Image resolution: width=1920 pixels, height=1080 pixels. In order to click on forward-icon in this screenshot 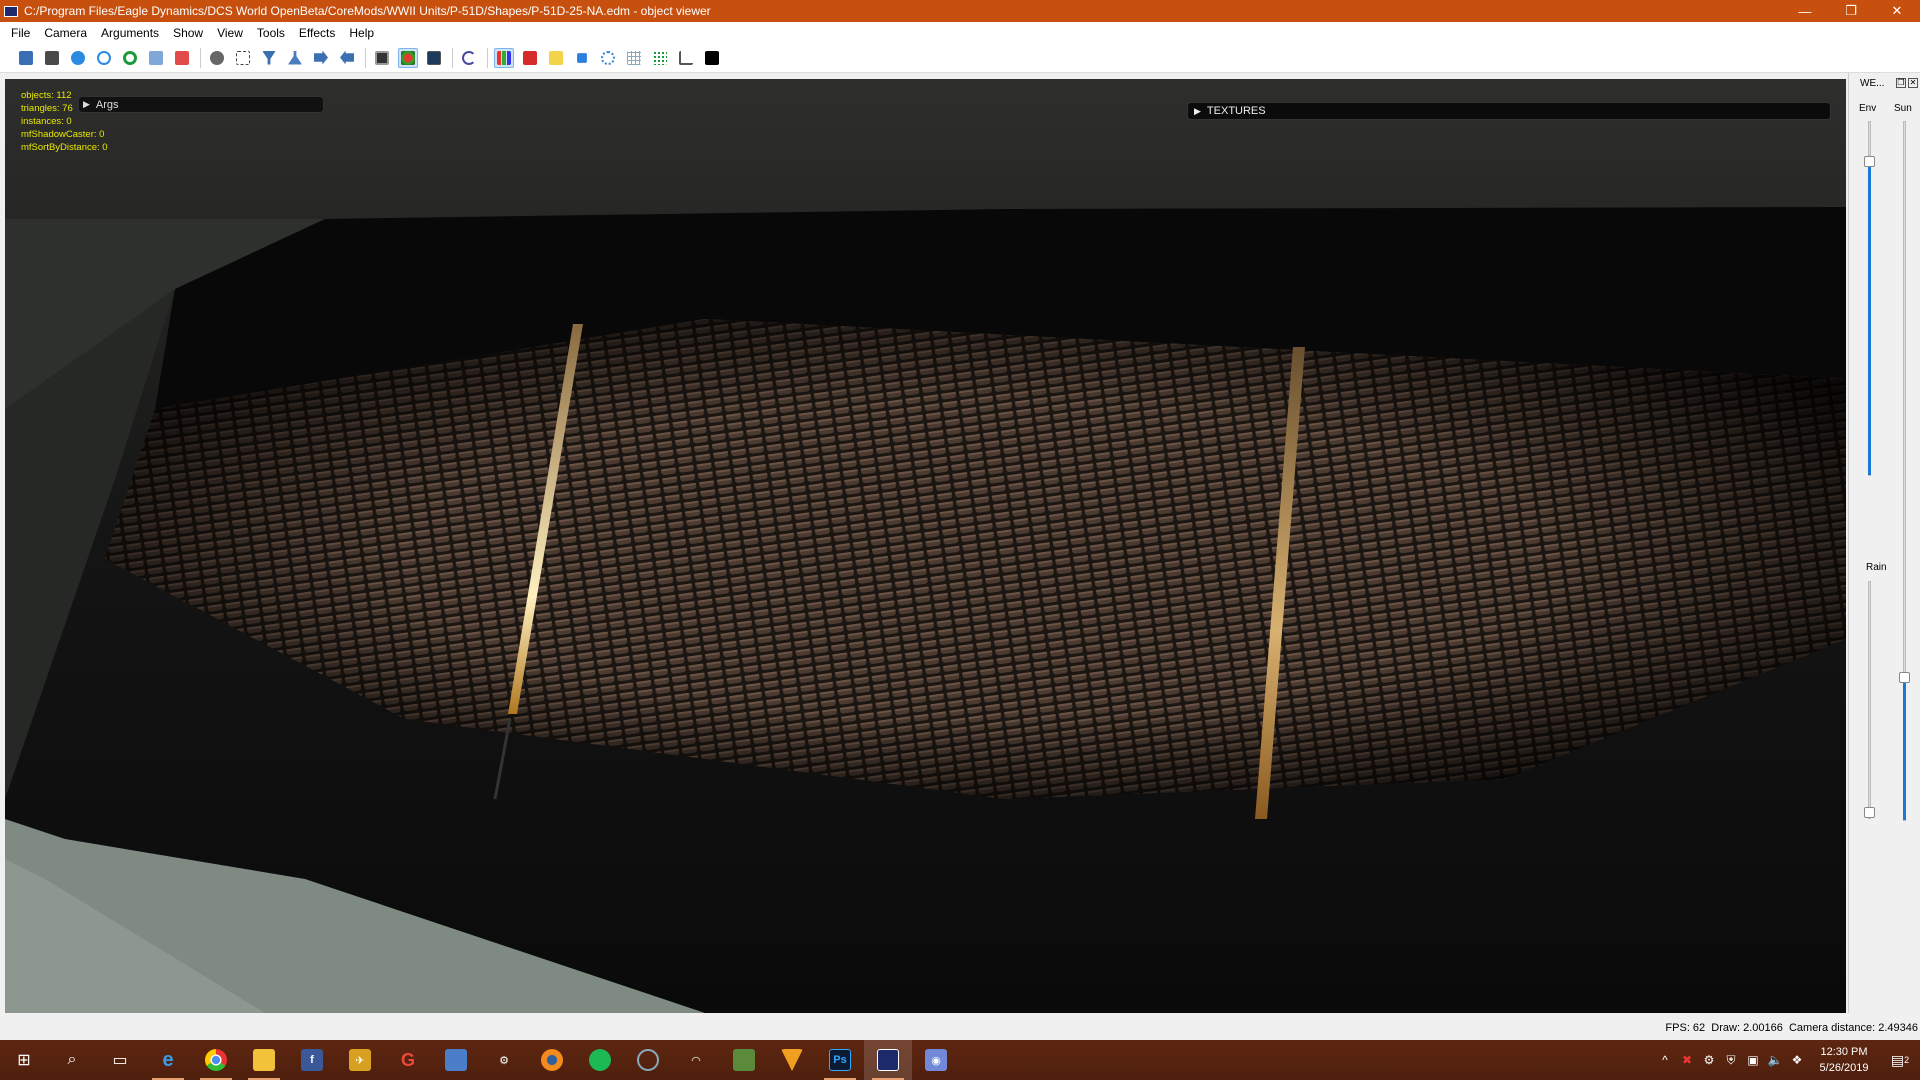, I will do `click(321, 58)`.